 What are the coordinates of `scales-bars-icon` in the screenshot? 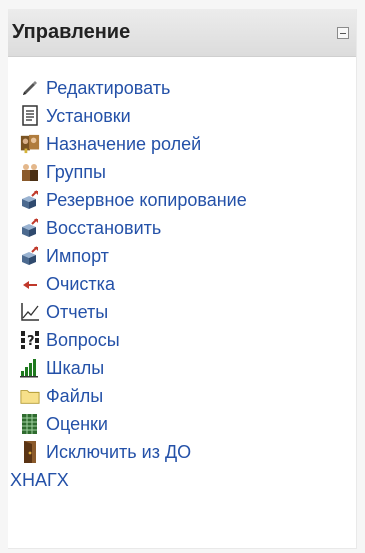 It's located at (30, 368).